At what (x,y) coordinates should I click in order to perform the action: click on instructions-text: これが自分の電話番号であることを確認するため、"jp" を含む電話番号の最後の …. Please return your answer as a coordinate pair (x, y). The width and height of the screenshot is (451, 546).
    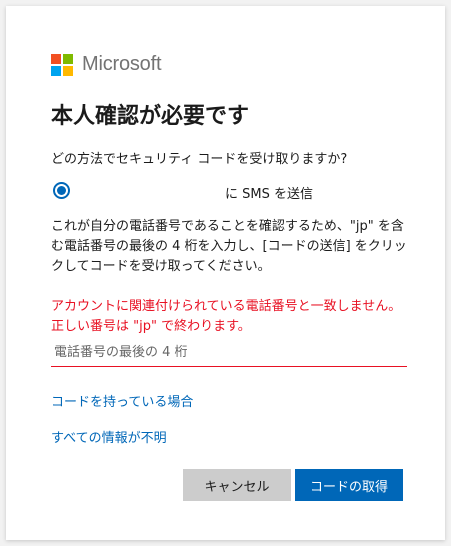
    Looking at the image, I should click on (229, 246).